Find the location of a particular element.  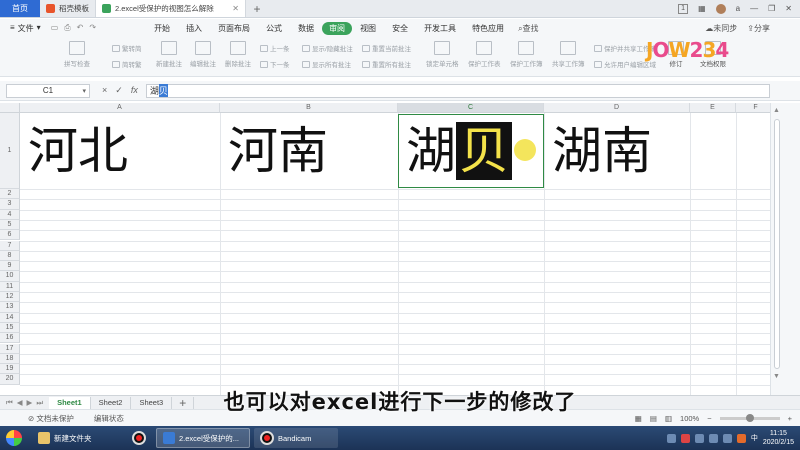

reset-all-button: 重置所有批注 is located at coordinates (386, 64).